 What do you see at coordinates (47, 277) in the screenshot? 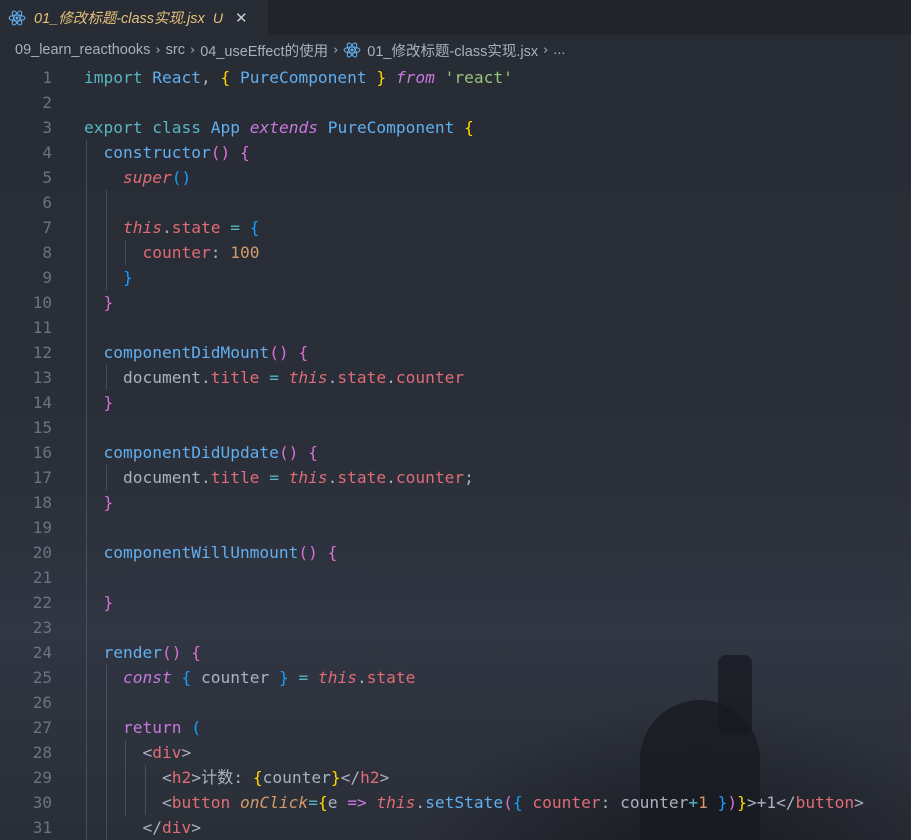
I see `line-number: 9` at bounding box center [47, 277].